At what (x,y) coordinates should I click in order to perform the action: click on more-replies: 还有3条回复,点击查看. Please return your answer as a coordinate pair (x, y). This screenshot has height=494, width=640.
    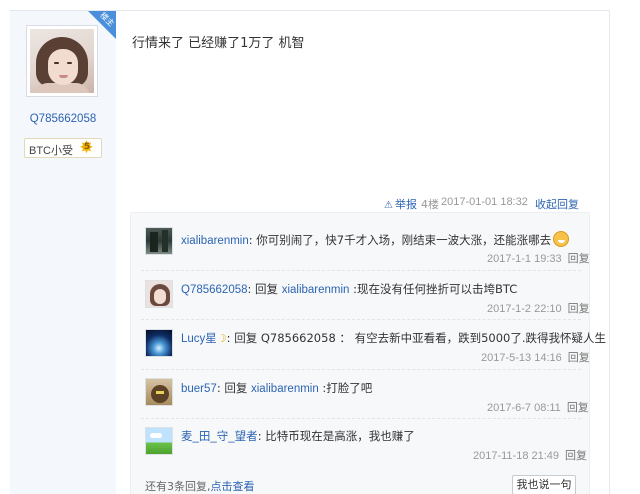
    Looking at the image, I should click on (200, 486).